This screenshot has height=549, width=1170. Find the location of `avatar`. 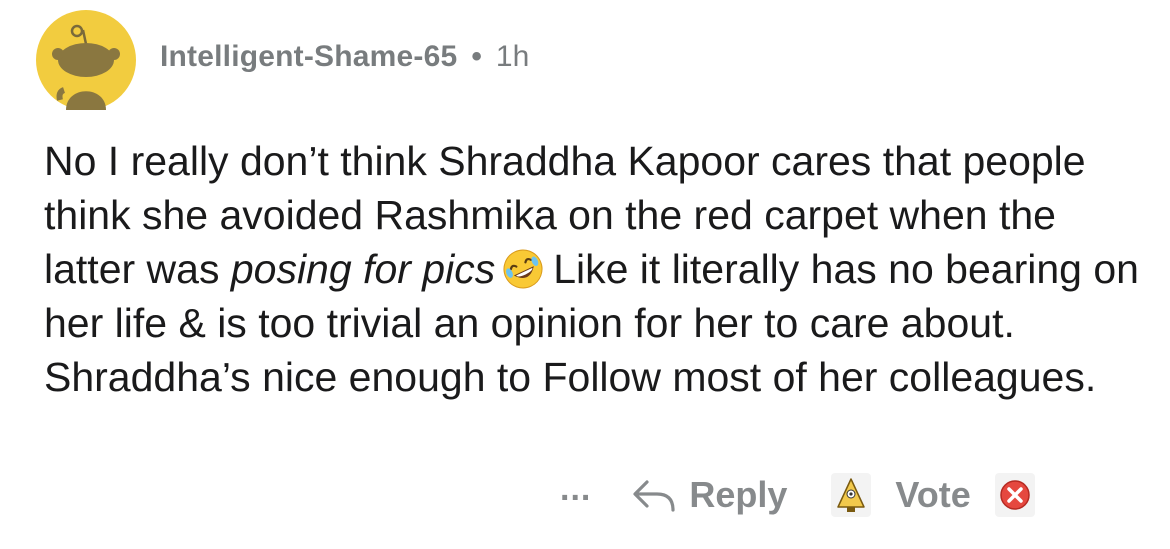

avatar is located at coordinates (86, 60).